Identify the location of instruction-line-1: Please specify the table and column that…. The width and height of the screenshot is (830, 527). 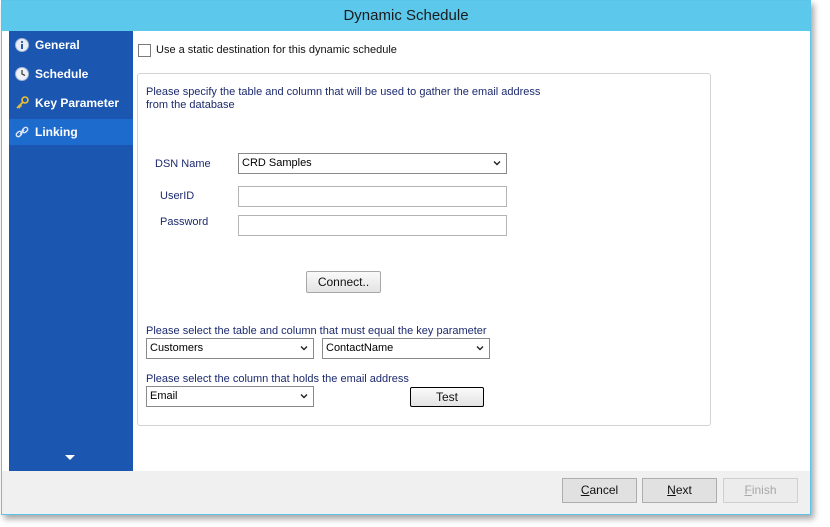
(343, 92).